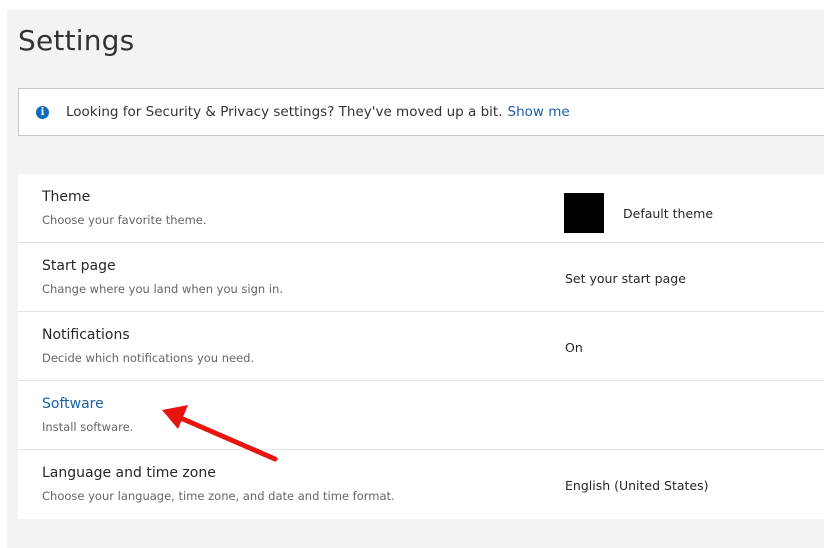  Describe the element at coordinates (574, 347) in the screenshot. I see `notifications-value: On` at that location.